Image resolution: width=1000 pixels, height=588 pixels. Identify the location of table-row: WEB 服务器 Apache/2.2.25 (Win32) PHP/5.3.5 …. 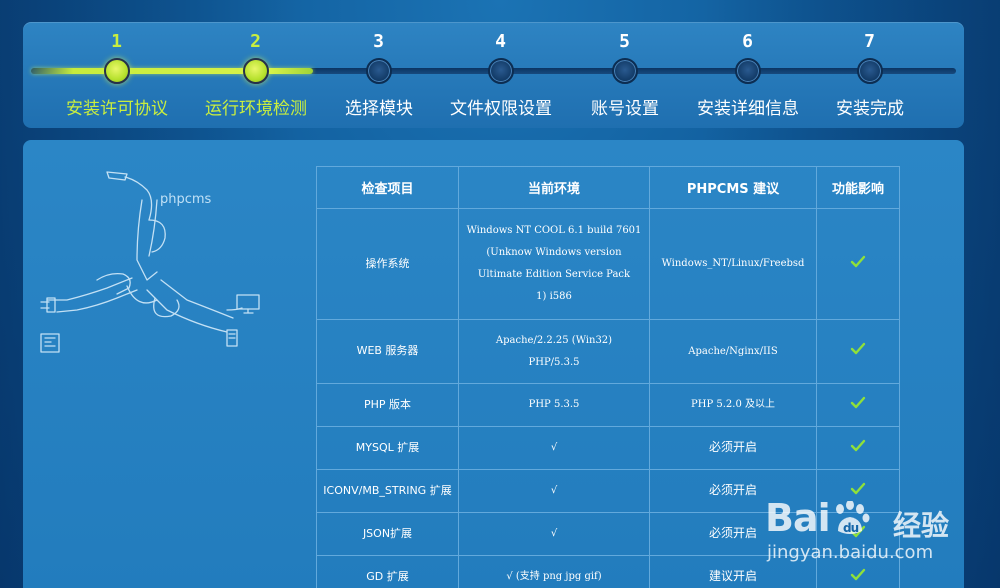
(608, 351).